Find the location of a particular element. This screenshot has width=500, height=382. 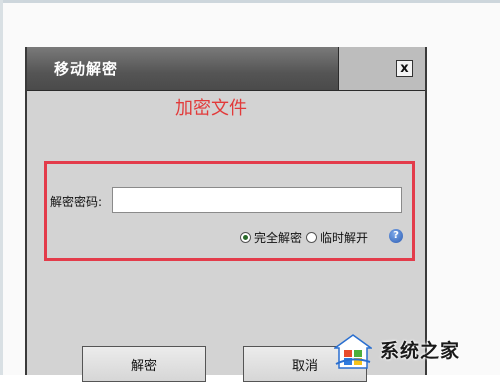

password-label: 解密密码: is located at coordinates (76, 202).